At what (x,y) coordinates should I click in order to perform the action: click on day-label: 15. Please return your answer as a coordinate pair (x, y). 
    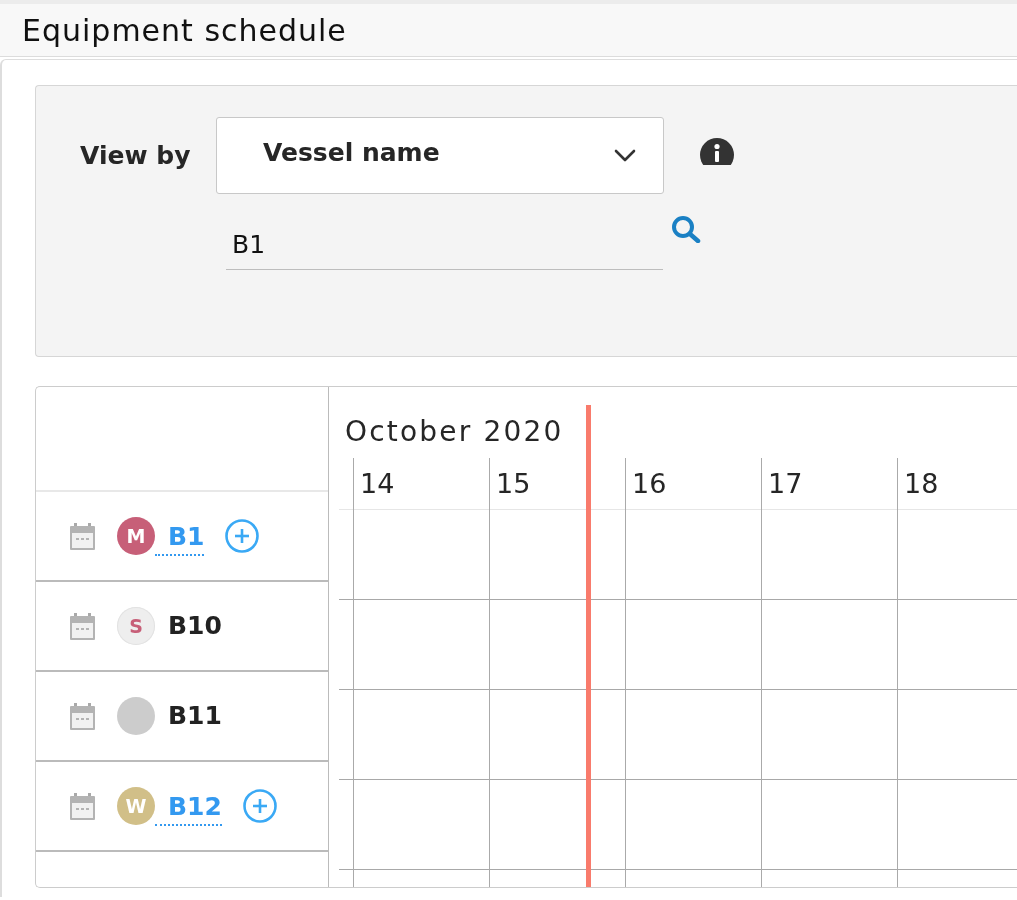
    Looking at the image, I should click on (513, 483).